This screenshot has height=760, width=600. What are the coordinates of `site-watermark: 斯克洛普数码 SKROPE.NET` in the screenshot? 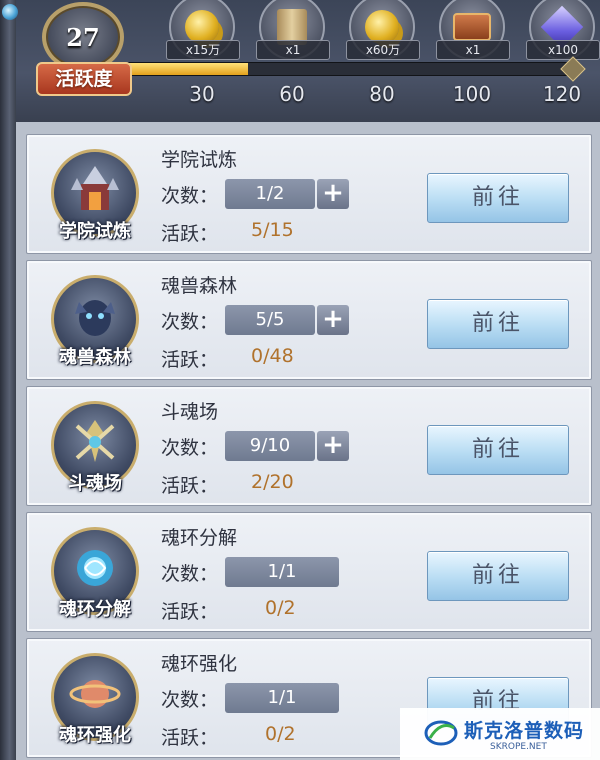 It's located at (500, 734).